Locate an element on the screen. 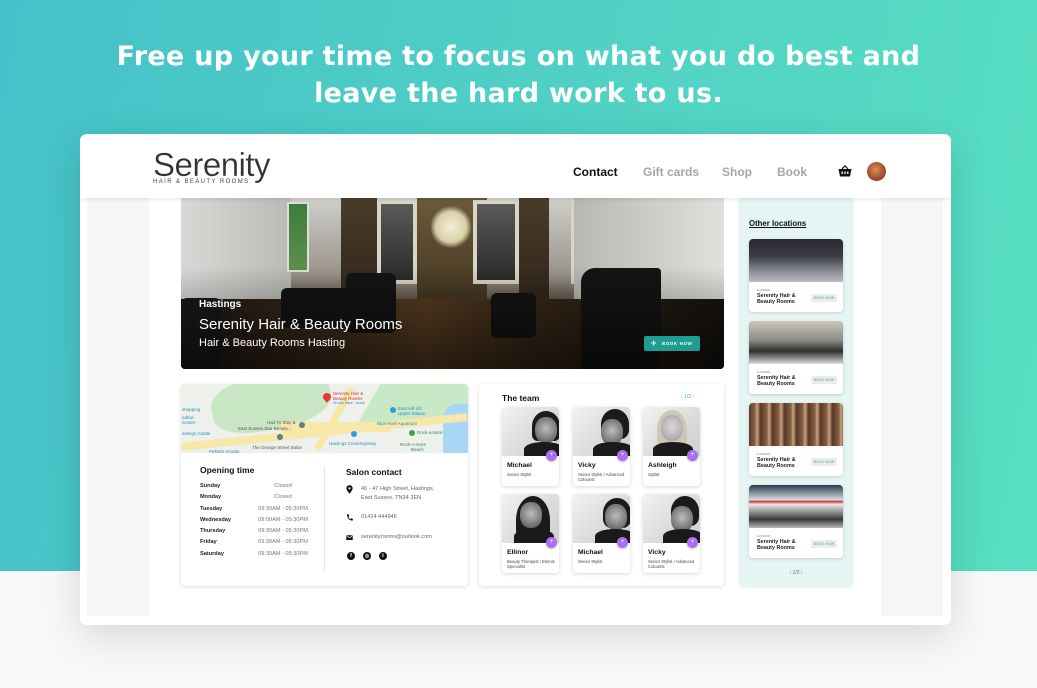  team-pager: ‹ 1/2 › is located at coordinates (687, 397).